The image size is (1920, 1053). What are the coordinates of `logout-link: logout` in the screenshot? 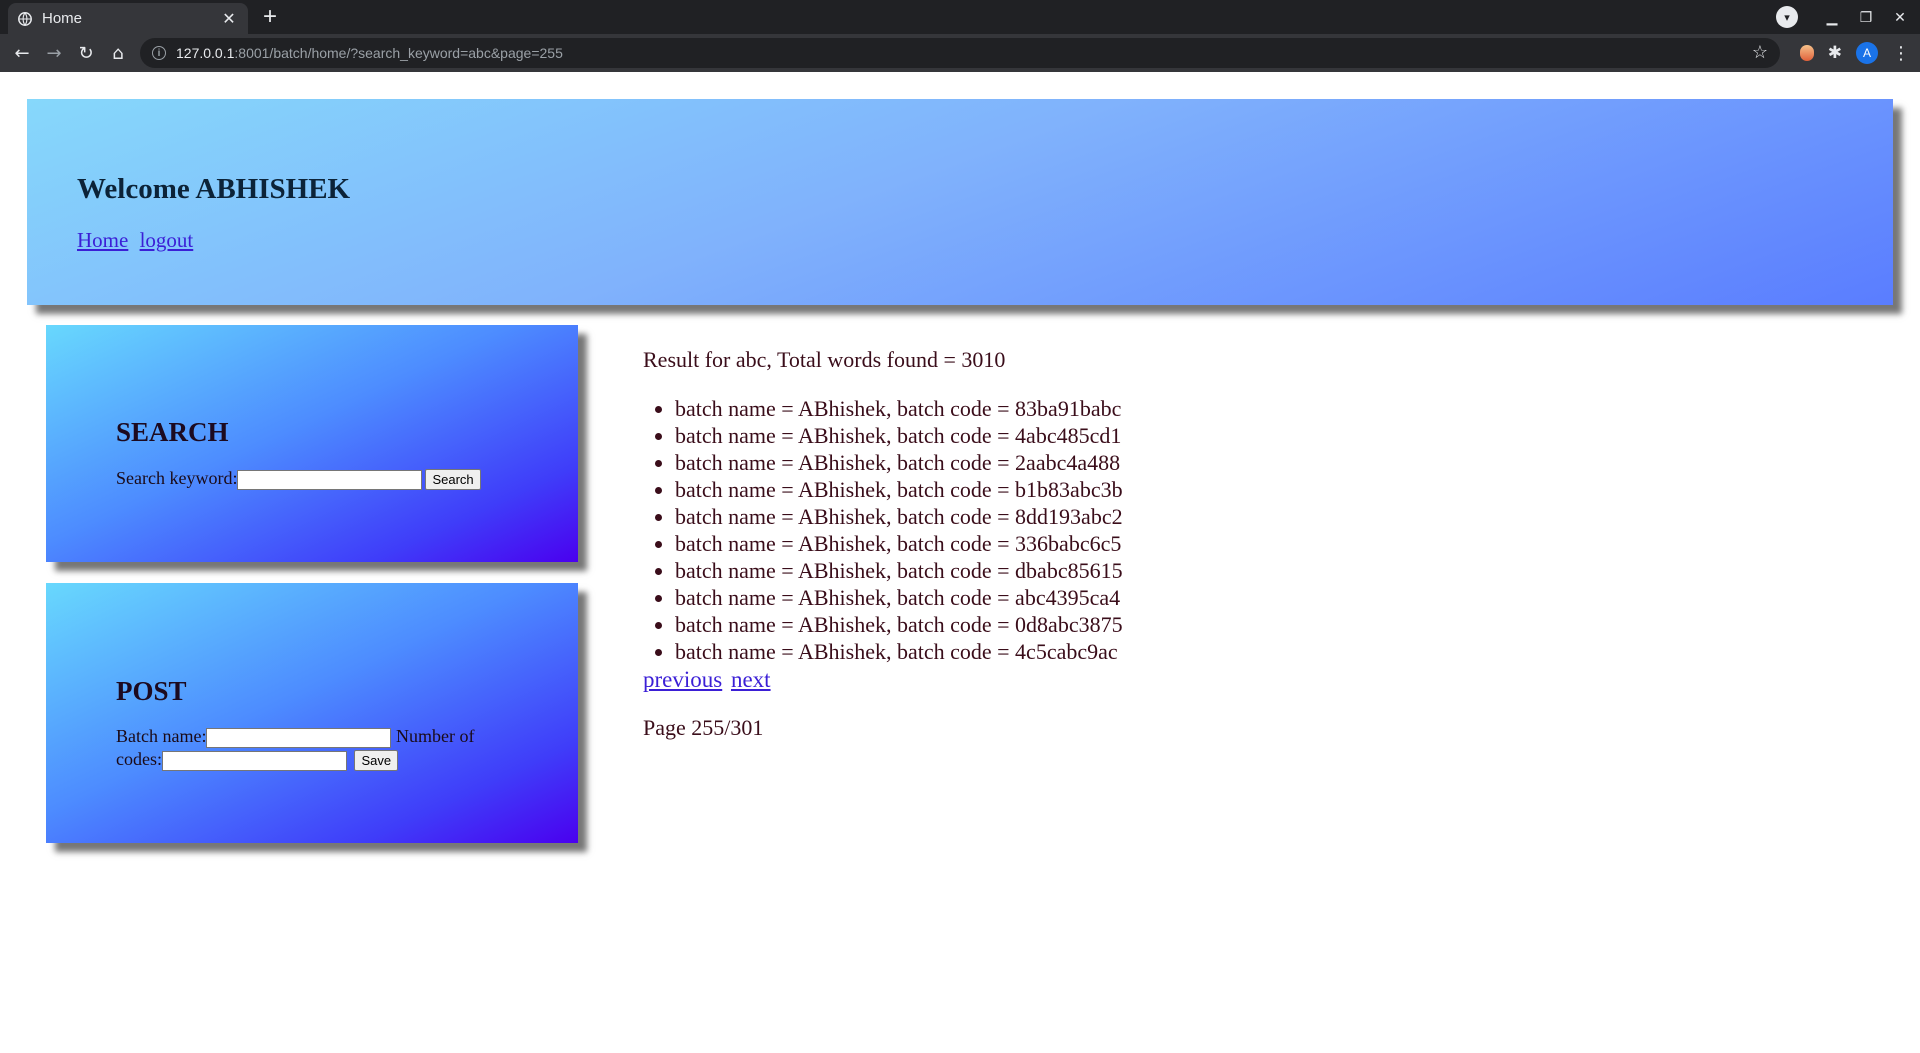 It's located at (167, 240).